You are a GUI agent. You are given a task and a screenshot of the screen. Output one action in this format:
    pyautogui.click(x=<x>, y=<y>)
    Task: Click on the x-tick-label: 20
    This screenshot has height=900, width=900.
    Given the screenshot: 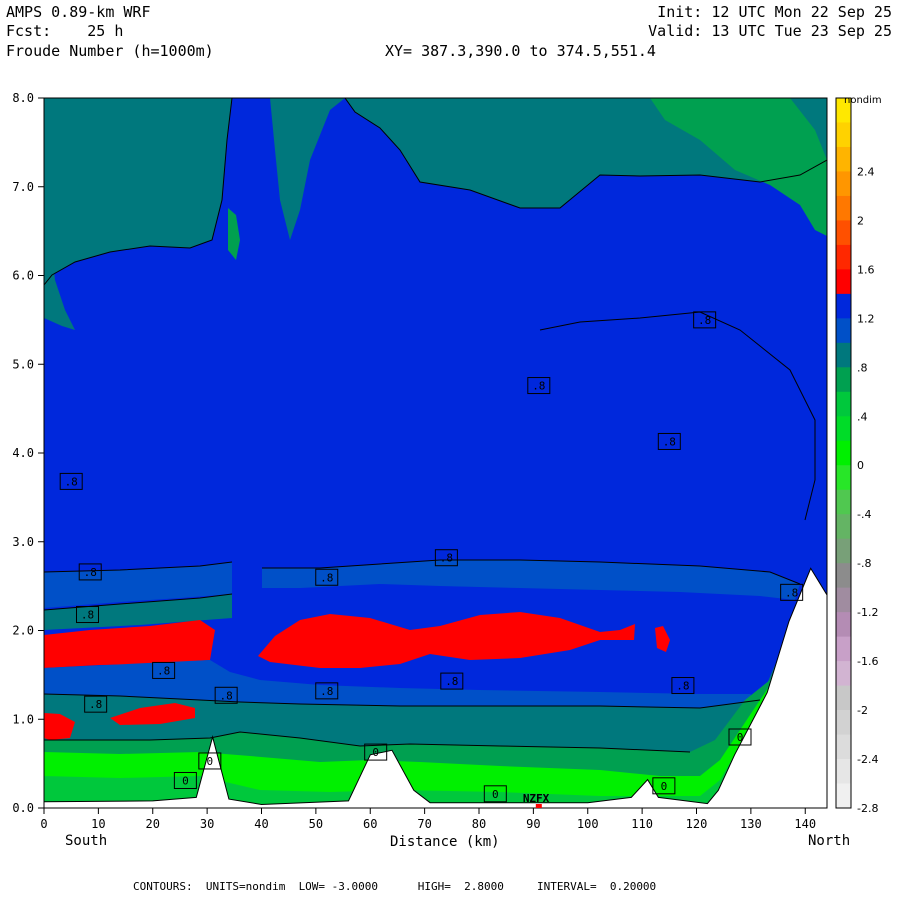 What is the action you would take?
    pyautogui.click(x=153, y=824)
    